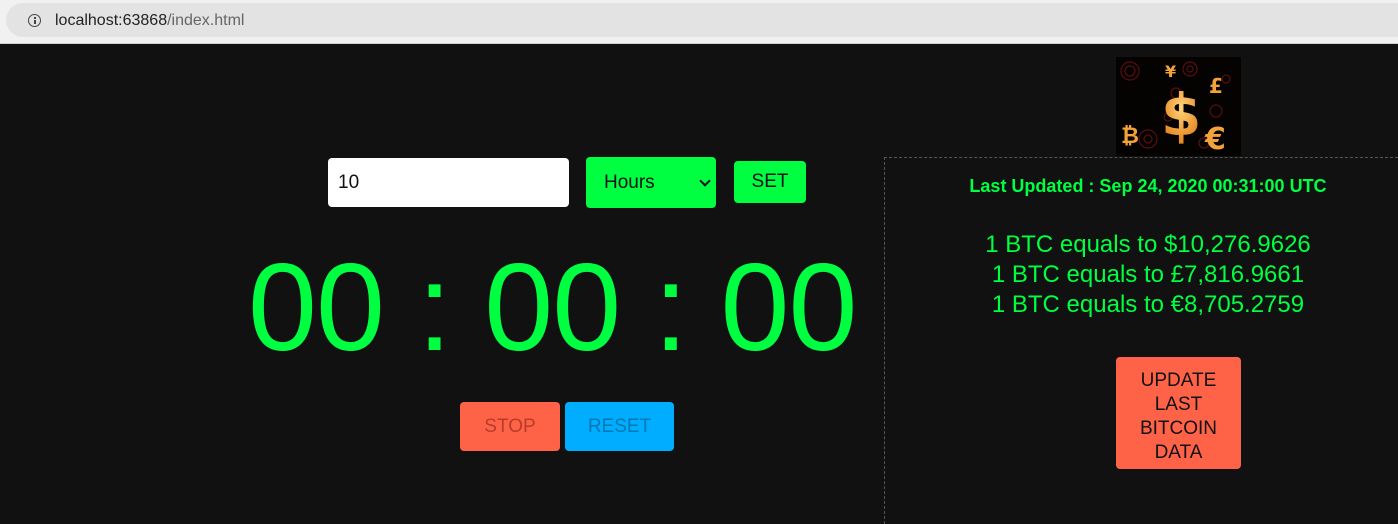 The height and width of the screenshot is (524, 1398). What do you see at coordinates (1148, 274) in the screenshot?
I see `rate-gbp: 1 BTC equals to £7,816.9661` at bounding box center [1148, 274].